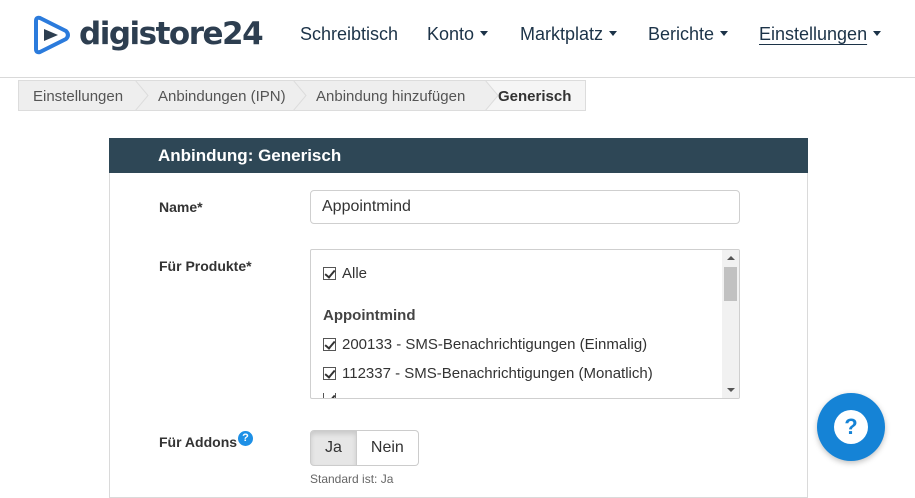  I want to click on logo-text: digistore24, so click(171, 34).